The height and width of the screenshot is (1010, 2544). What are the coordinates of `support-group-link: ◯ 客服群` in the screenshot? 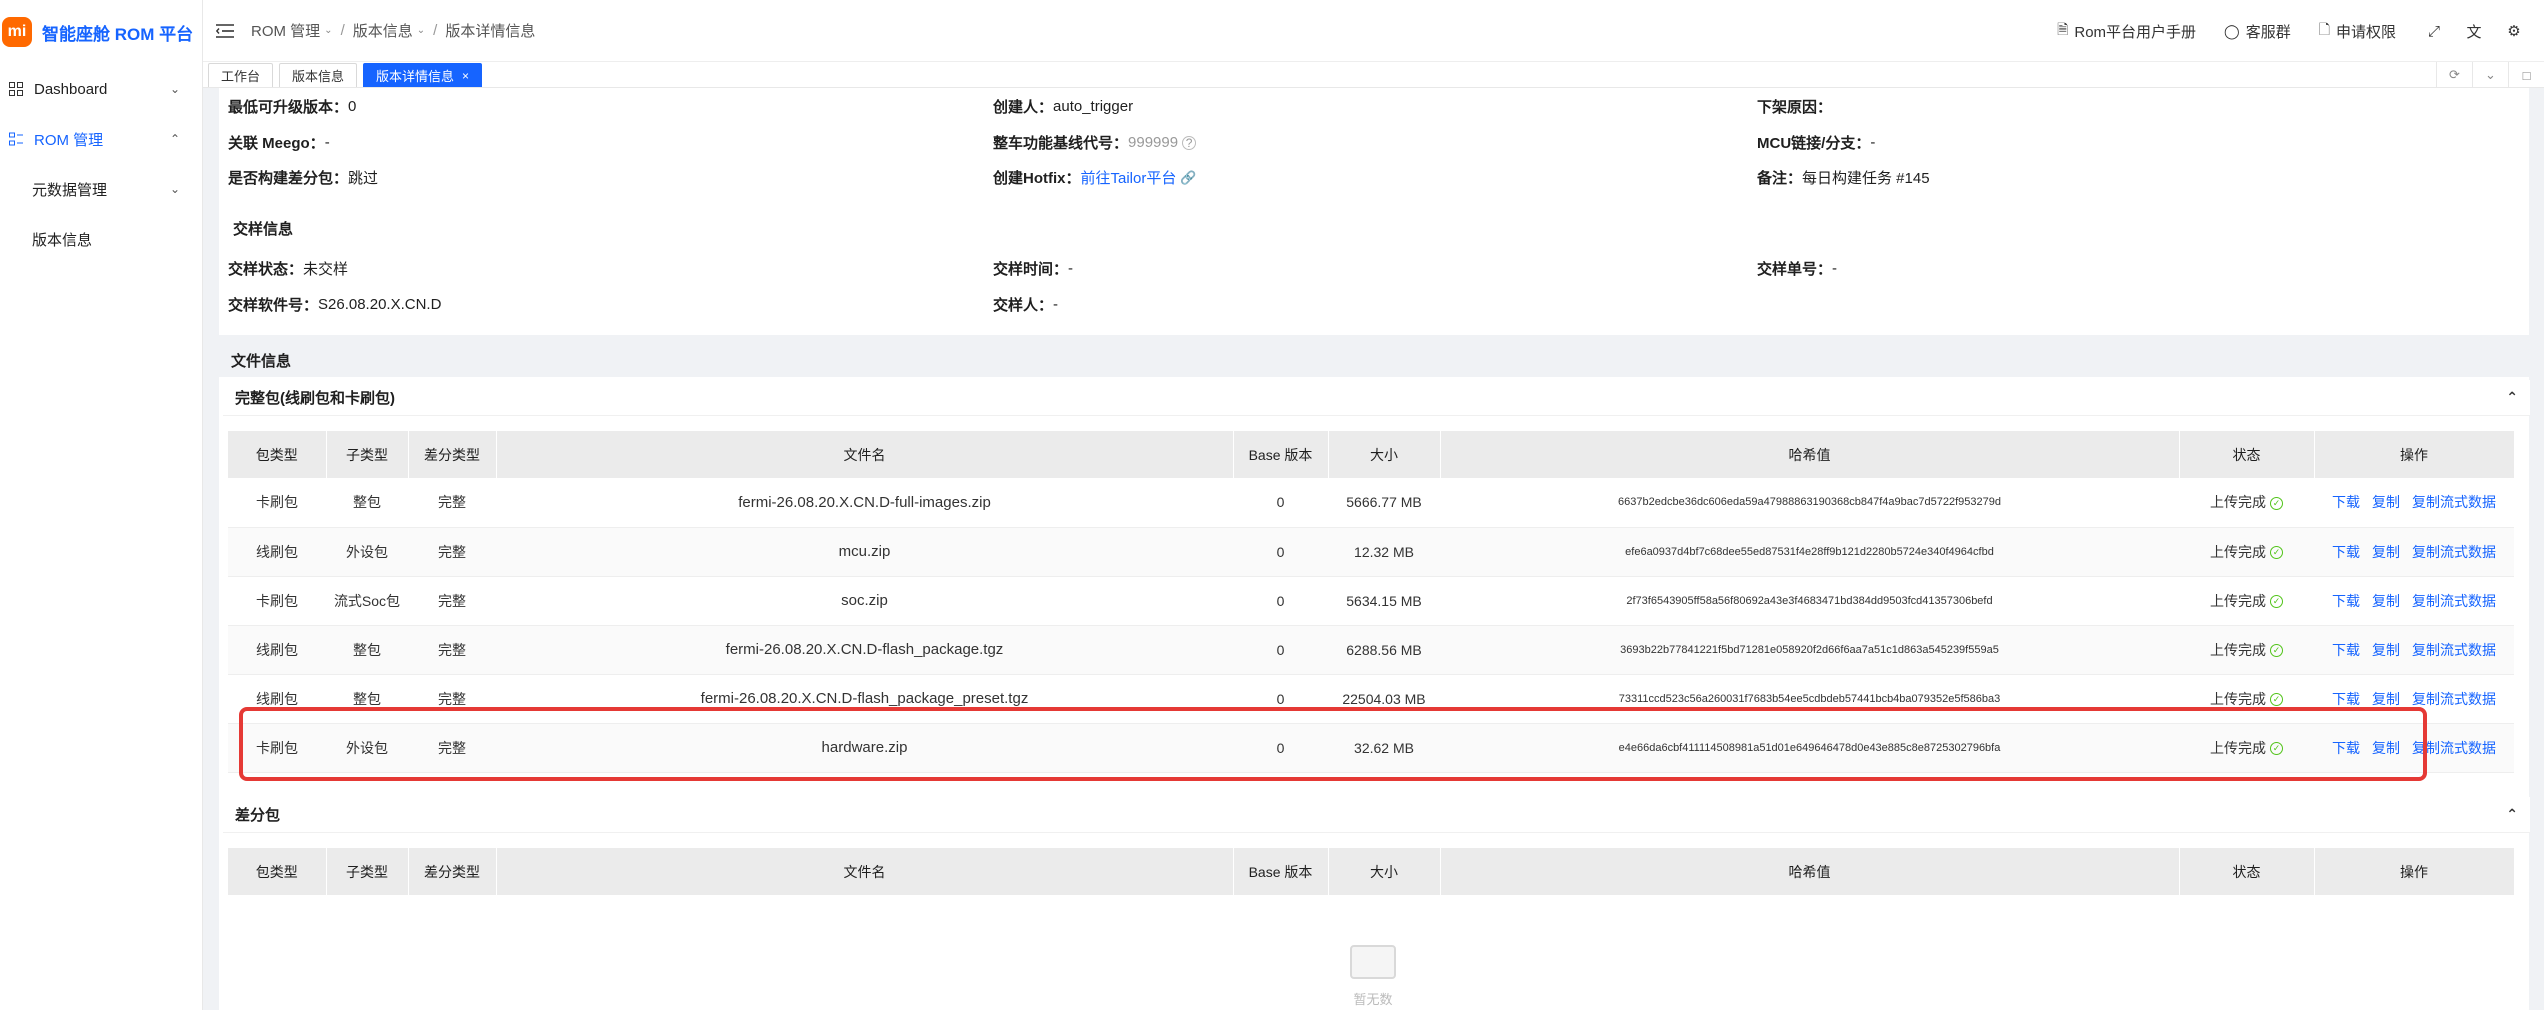 It's located at (2257, 31).